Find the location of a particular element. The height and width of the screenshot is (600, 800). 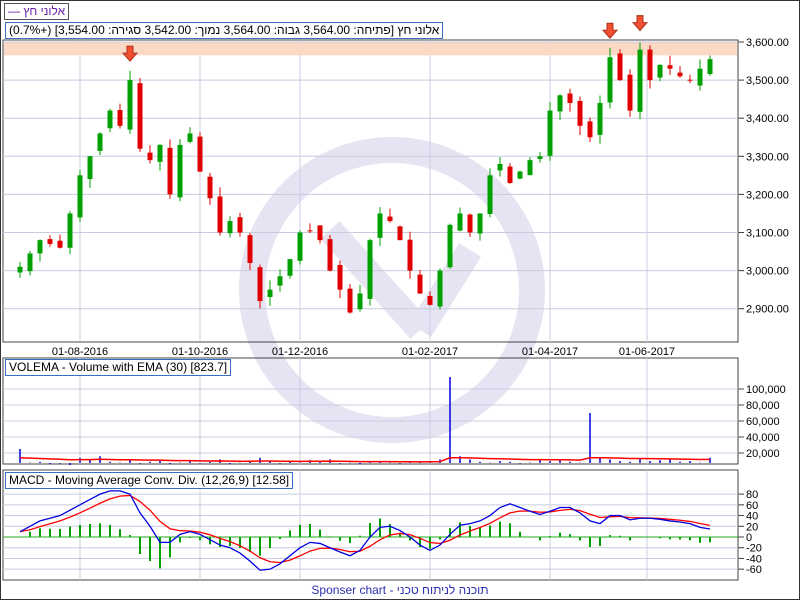

macd-signal-line is located at coordinates (365, 529).